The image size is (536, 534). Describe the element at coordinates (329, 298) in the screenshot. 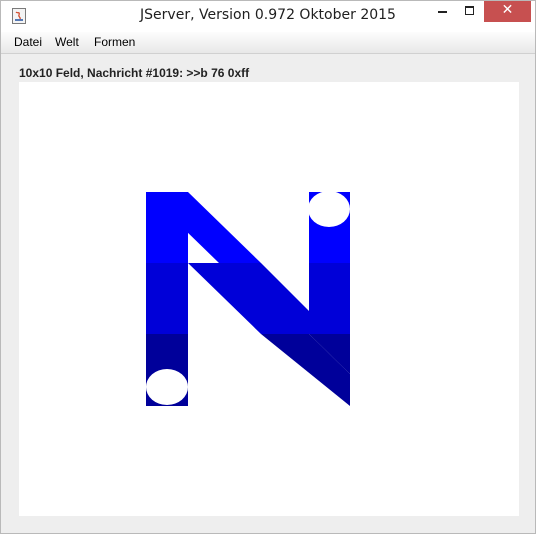

I see `n-right-stroke-middle` at that location.